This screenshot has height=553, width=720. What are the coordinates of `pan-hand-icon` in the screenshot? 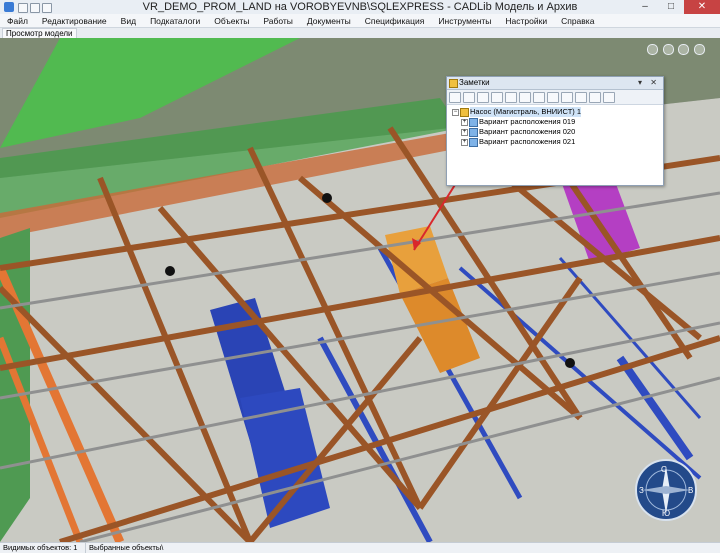 It's located at (699, 49).